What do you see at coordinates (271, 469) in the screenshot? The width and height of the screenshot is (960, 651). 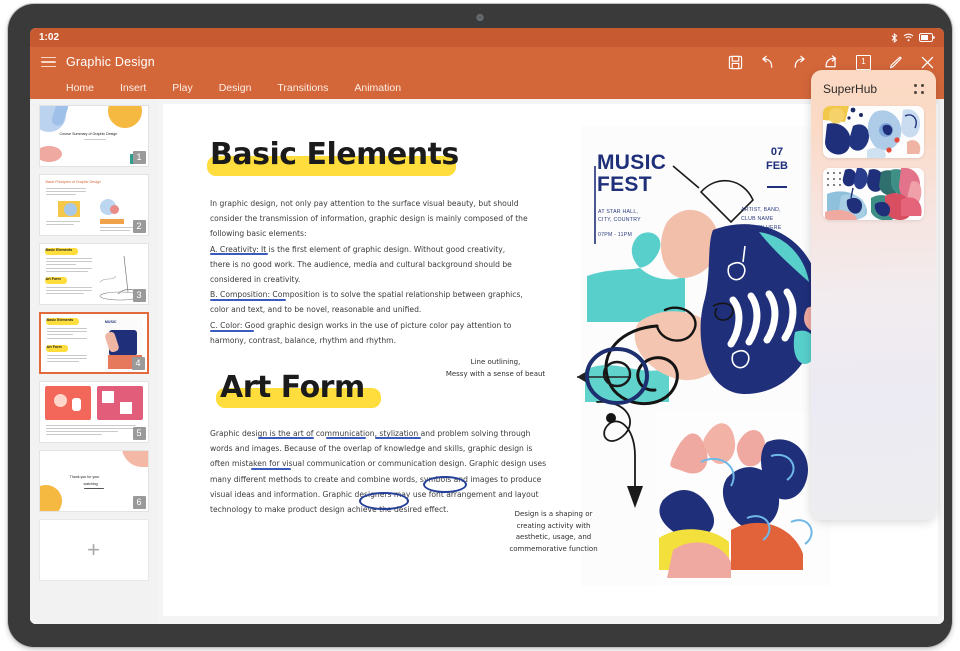 I see `ink-underline-mistaken` at bounding box center [271, 469].